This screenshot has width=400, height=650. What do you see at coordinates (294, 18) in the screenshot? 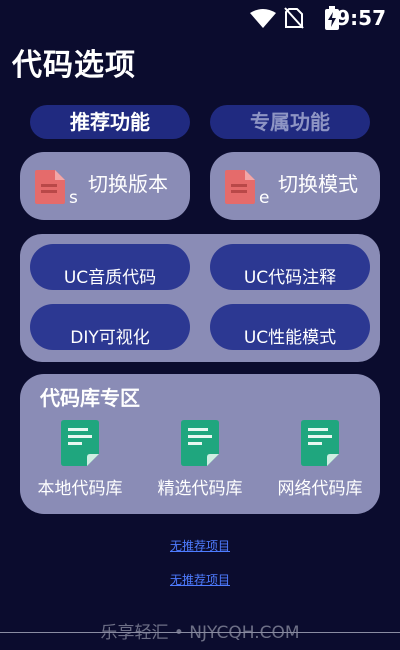
I see `no-sim-icon` at bounding box center [294, 18].